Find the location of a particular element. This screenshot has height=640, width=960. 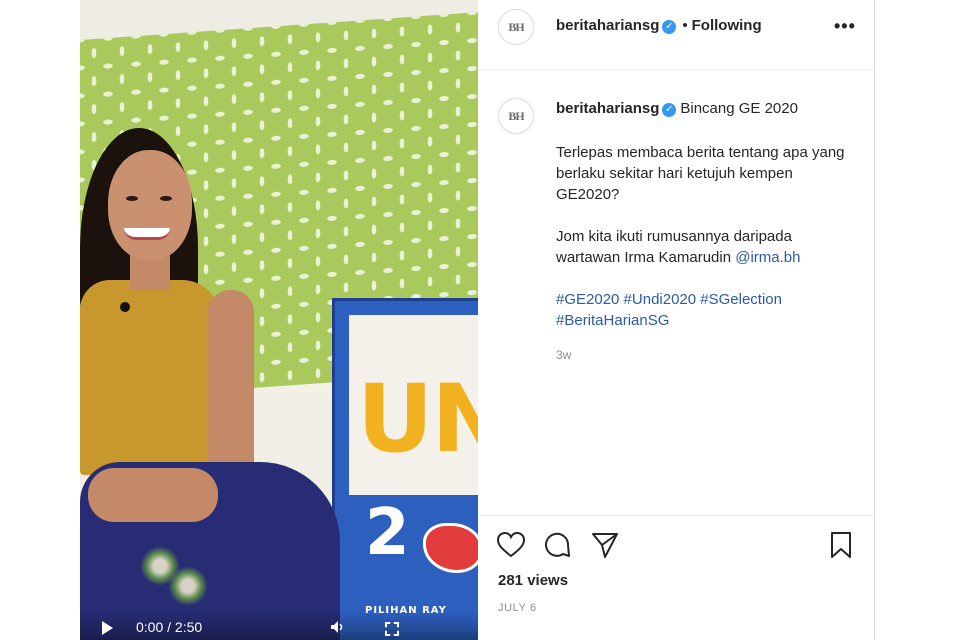

video-controls: 0:00 / 2:50 is located at coordinates (279, 626).